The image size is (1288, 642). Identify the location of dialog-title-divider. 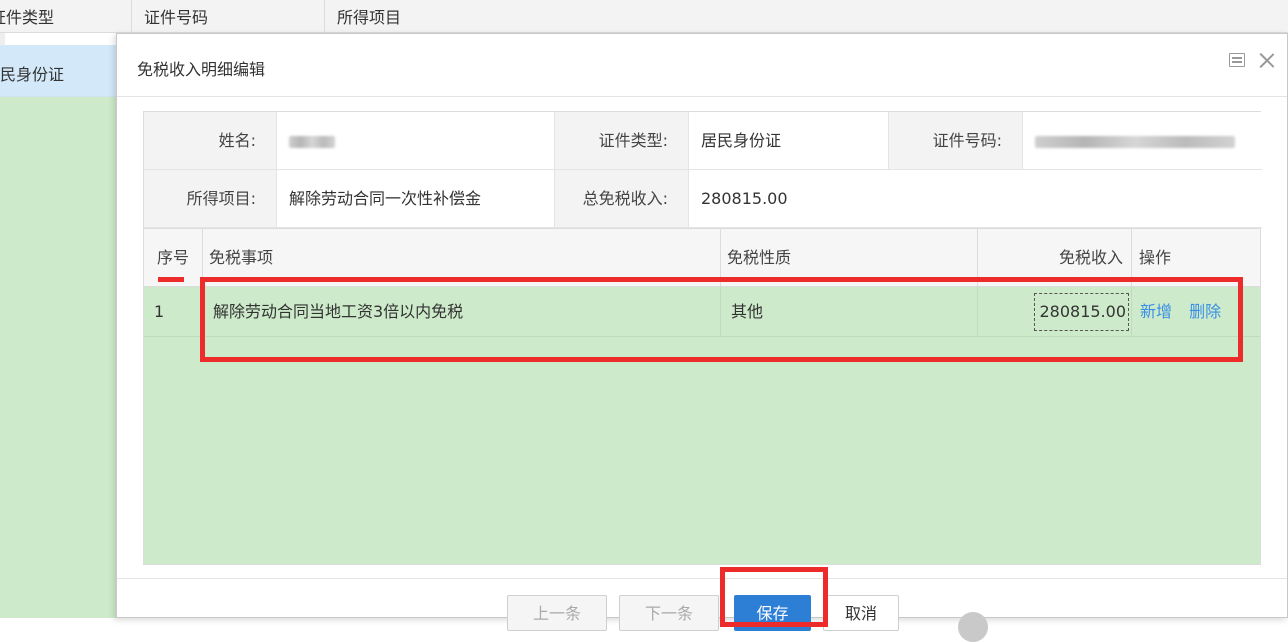
(702, 96).